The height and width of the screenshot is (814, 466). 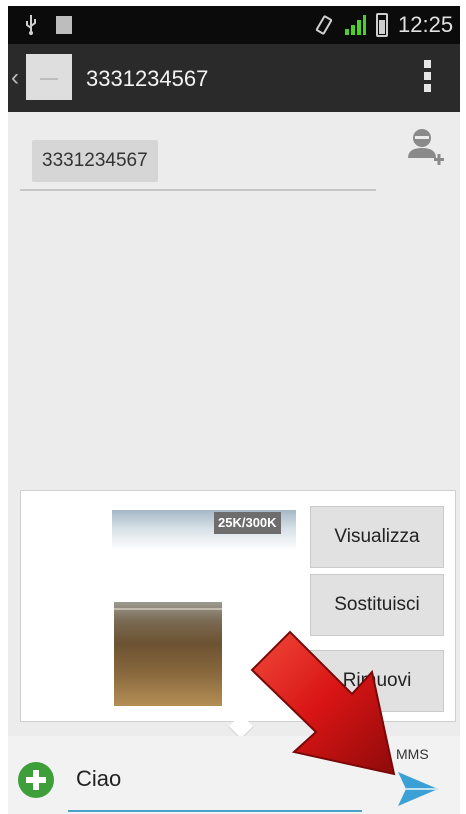 What do you see at coordinates (428, 78) in the screenshot?
I see `overflow-menu-icon` at bounding box center [428, 78].